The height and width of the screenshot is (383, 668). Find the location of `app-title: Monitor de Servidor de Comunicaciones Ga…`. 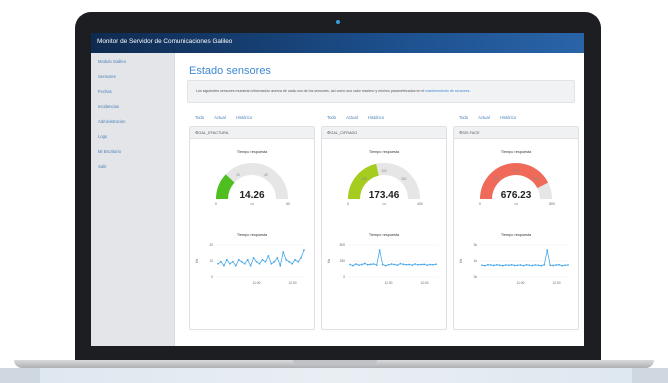

app-title: Monitor de Servidor de Comunicaciones Ga… is located at coordinates (165, 41).